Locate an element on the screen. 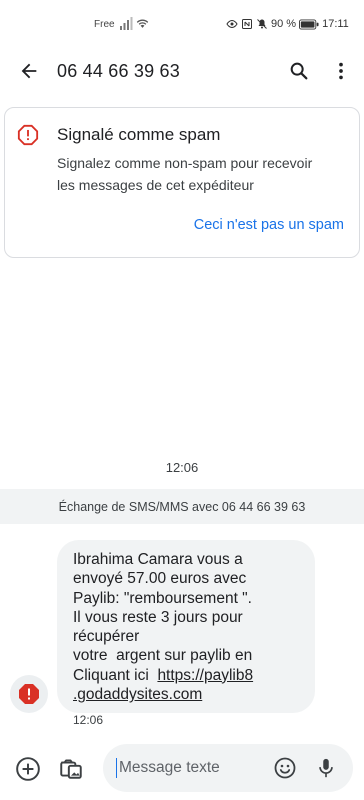 The height and width of the screenshot is (800, 364). spam-description-line: les messages de cet expéditeur is located at coordinates (155, 185).